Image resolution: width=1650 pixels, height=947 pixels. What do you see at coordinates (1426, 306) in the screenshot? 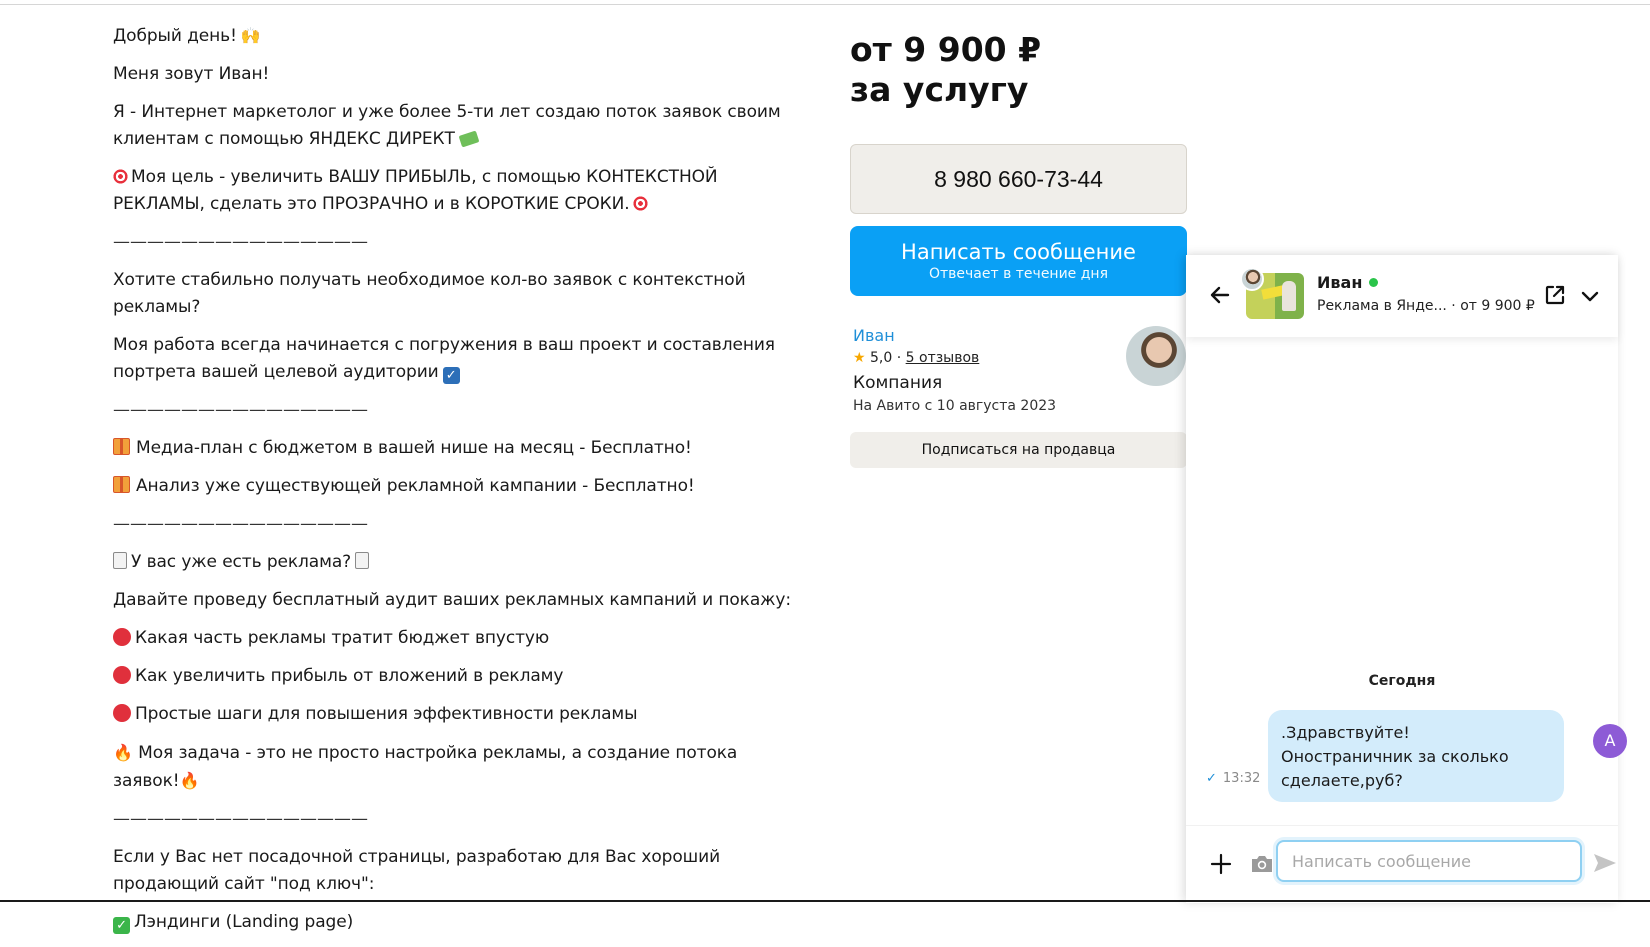
I see `chat-listing-title: Реклама в Янде... · от 9 900 ₽` at bounding box center [1426, 306].